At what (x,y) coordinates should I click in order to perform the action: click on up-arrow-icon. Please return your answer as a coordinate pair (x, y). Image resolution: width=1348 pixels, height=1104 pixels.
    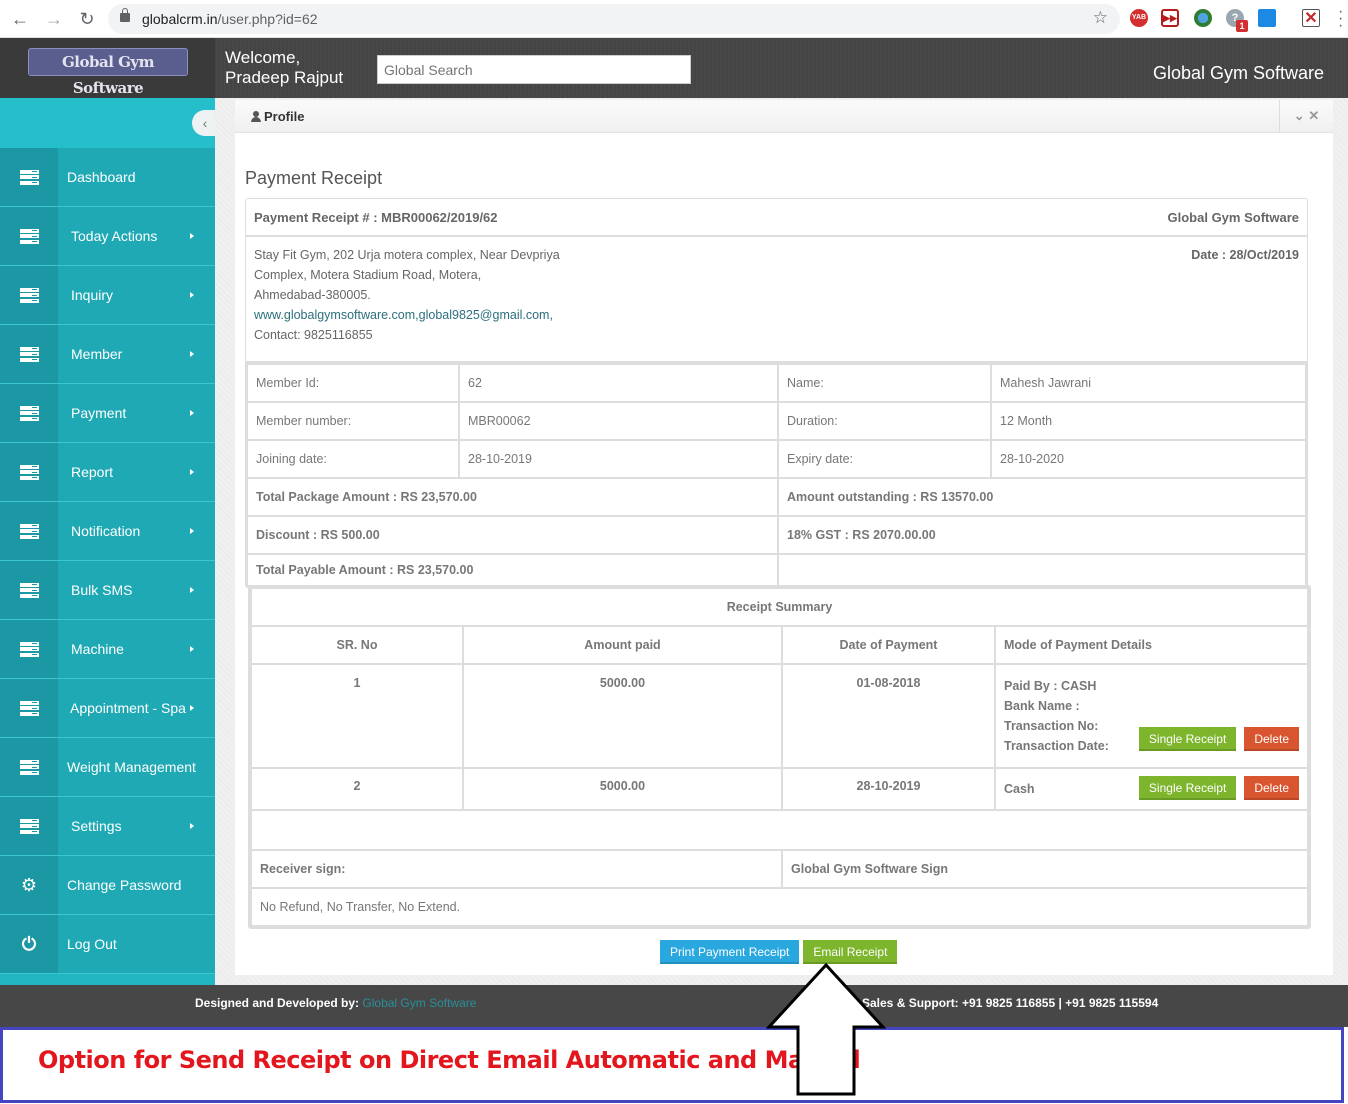
    Looking at the image, I should click on (826, 1029).